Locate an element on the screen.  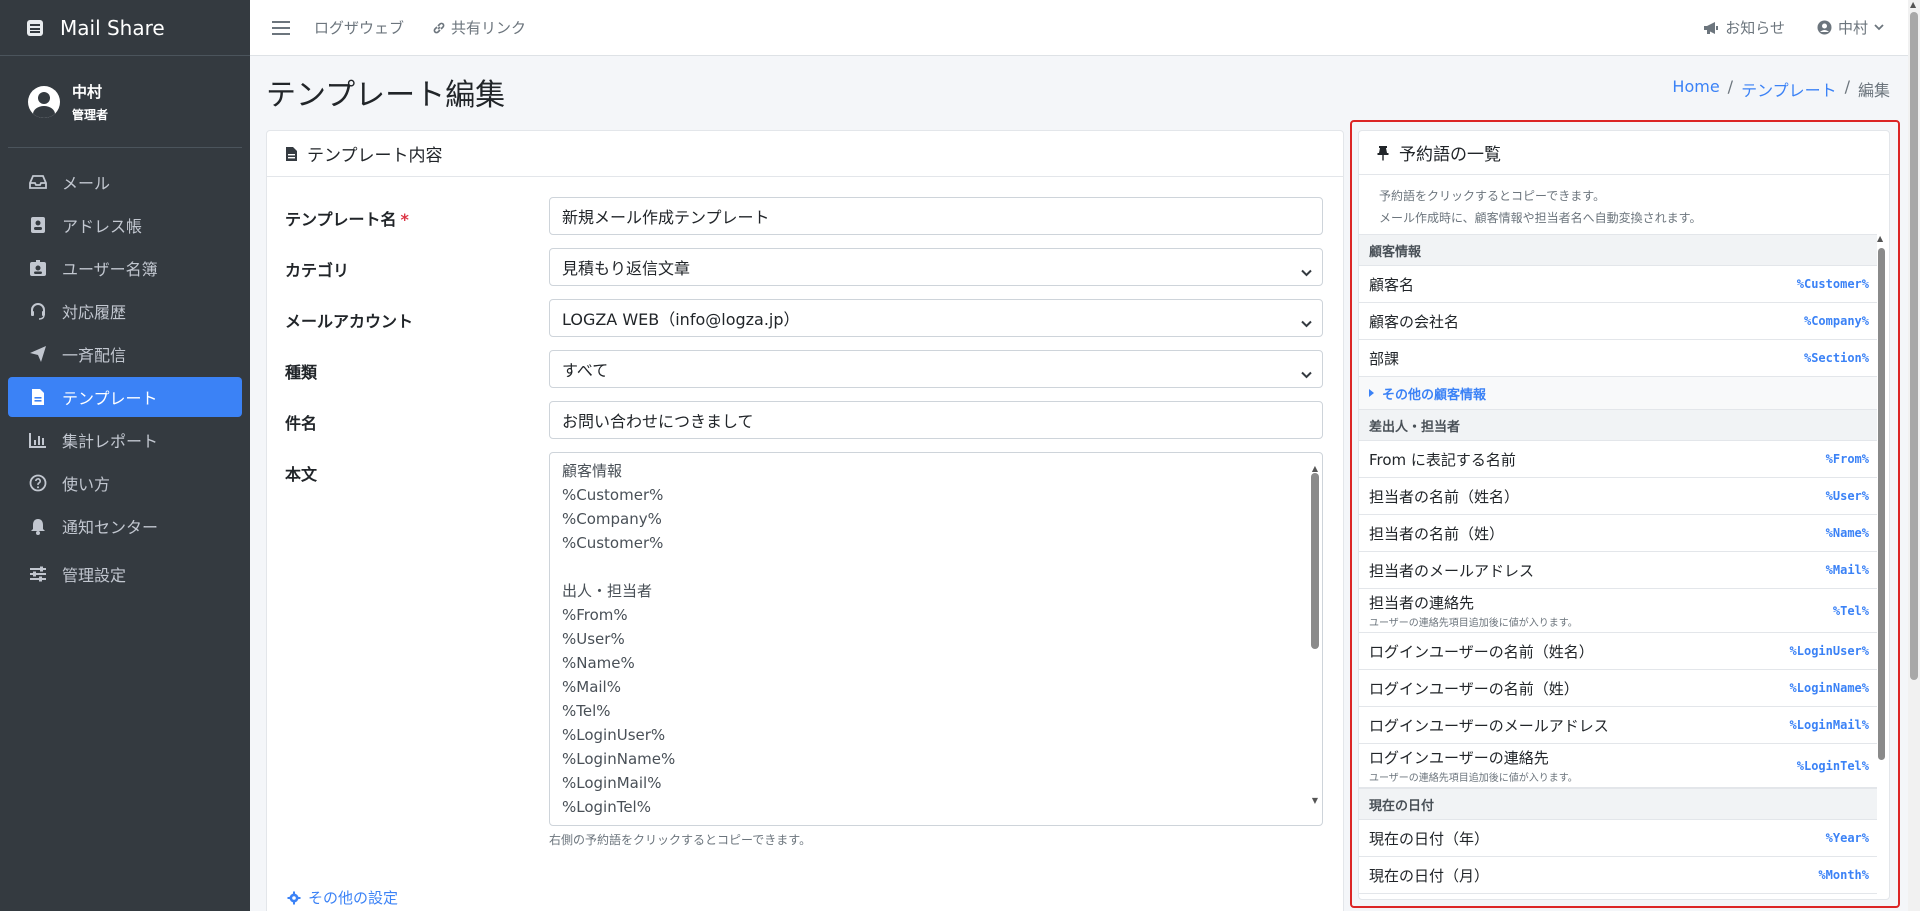
group-header-date: 現在の日付 is located at coordinates (1618, 804).